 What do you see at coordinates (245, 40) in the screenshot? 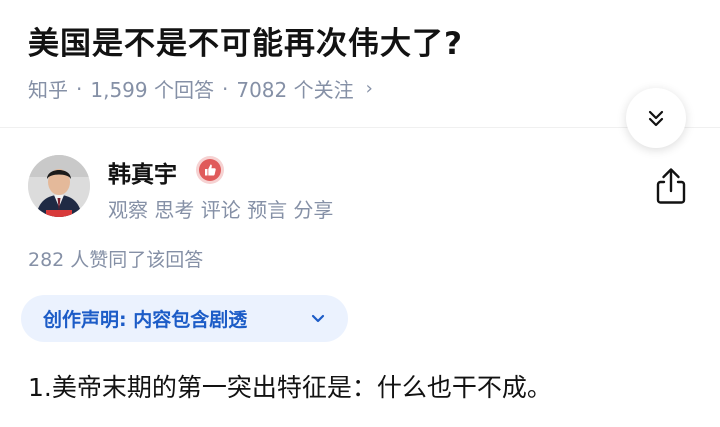
I see `question-title: 美国是不是不可能再次伟大了?` at bounding box center [245, 40].